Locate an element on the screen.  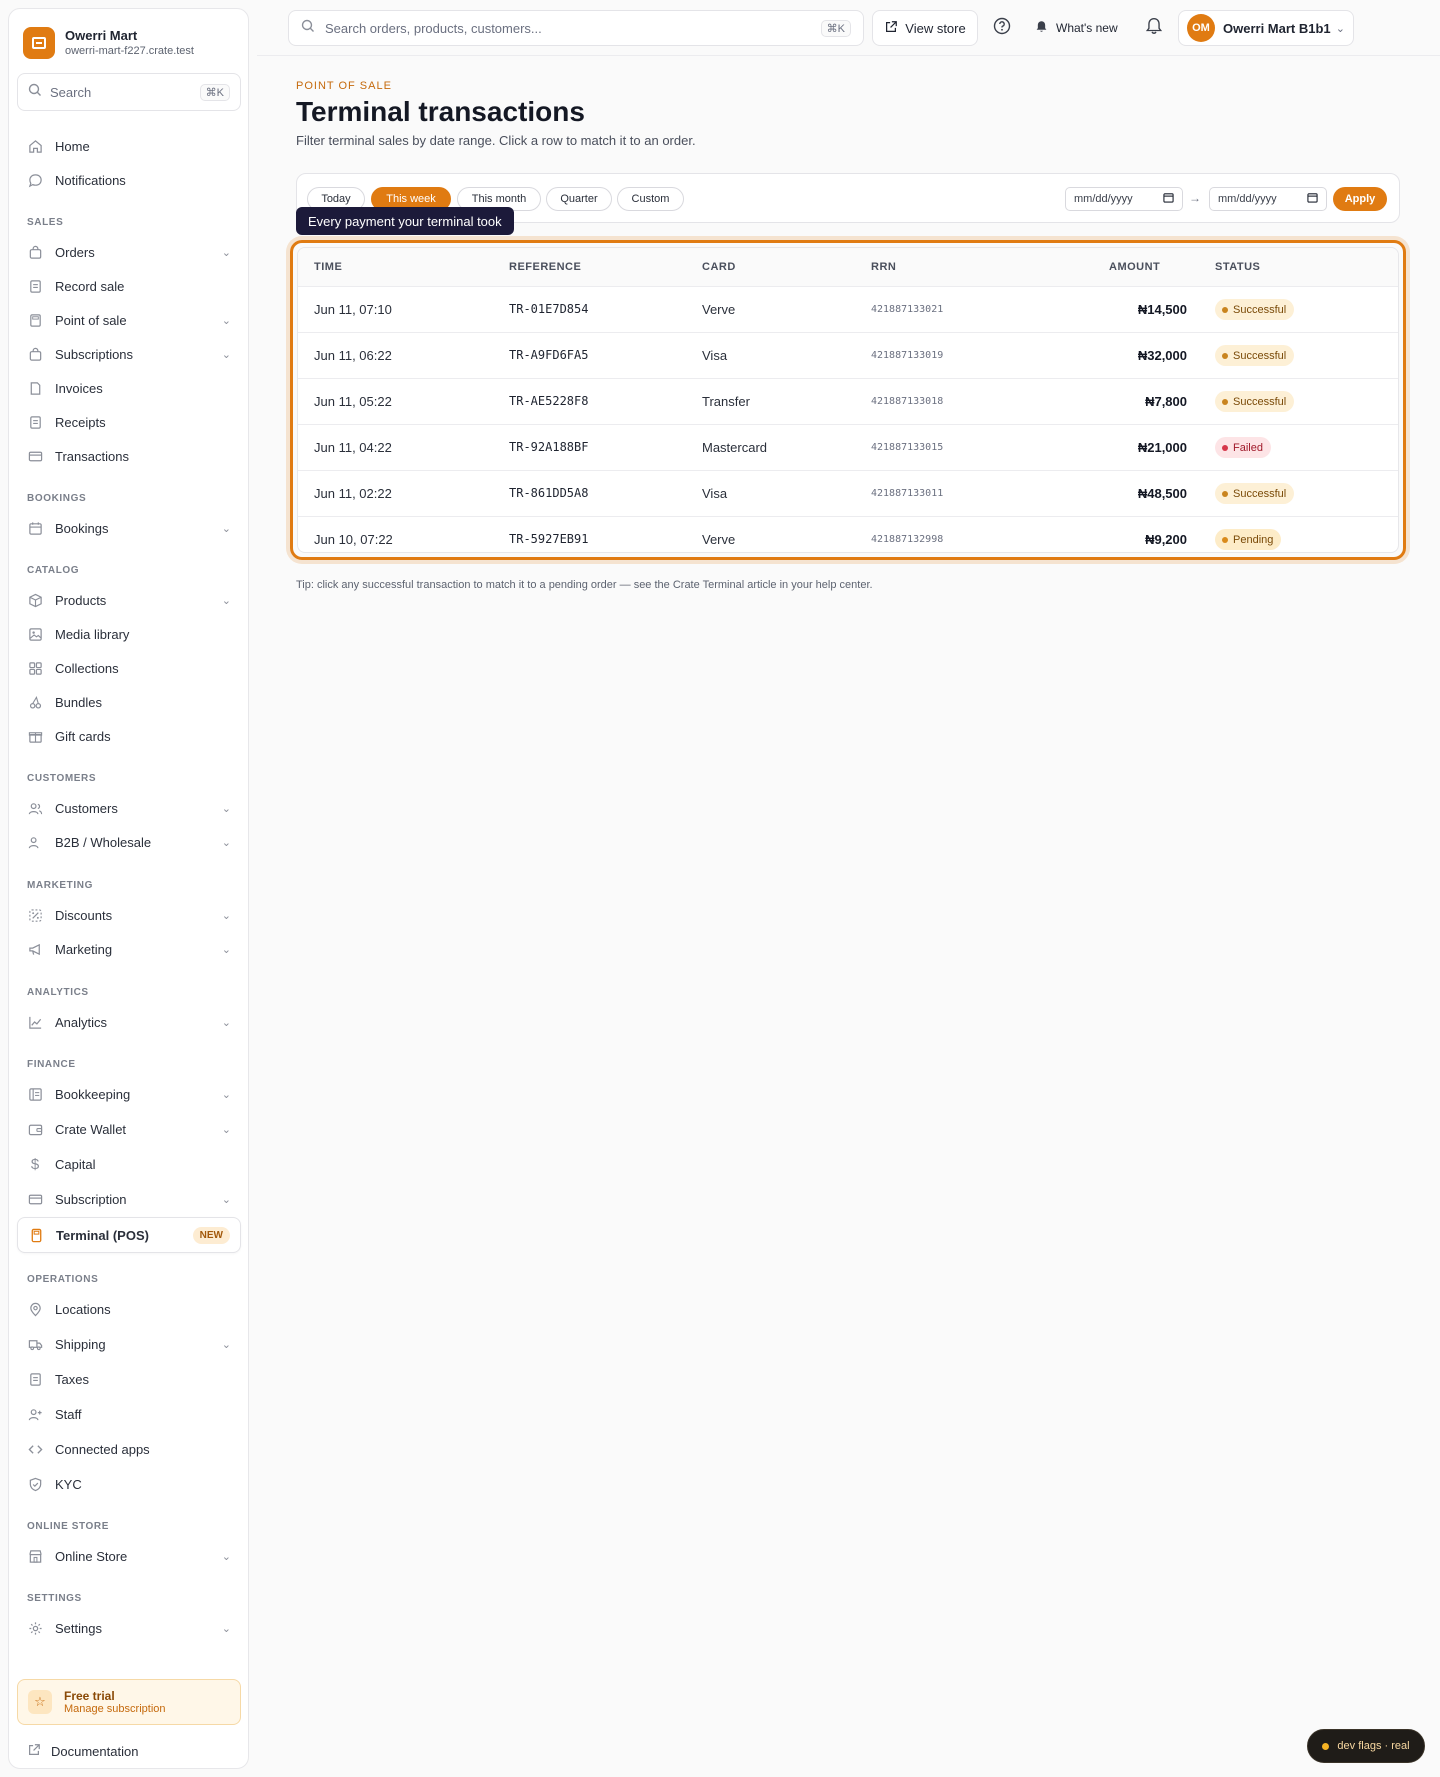
notifications-button is located at coordinates (1154, 28).